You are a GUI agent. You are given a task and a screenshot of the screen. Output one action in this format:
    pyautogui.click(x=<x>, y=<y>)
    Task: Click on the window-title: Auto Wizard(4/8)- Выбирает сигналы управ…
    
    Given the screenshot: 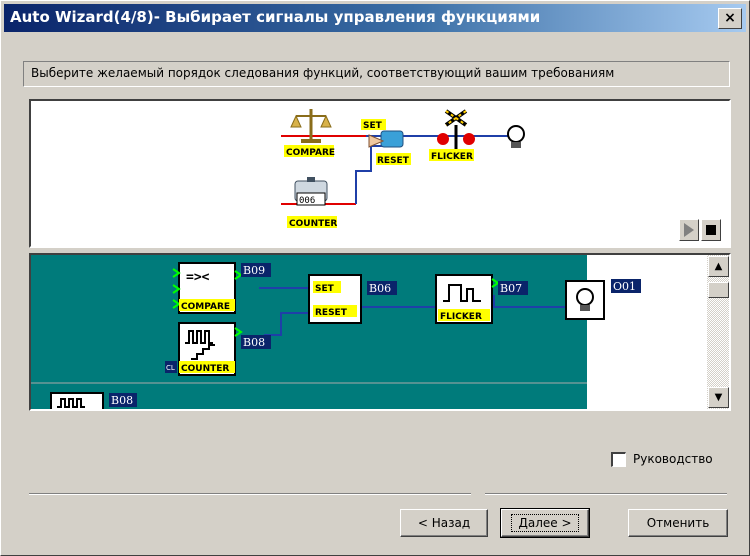 What is the action you would take?
    pyautogui.click(x=275, y=17)
    